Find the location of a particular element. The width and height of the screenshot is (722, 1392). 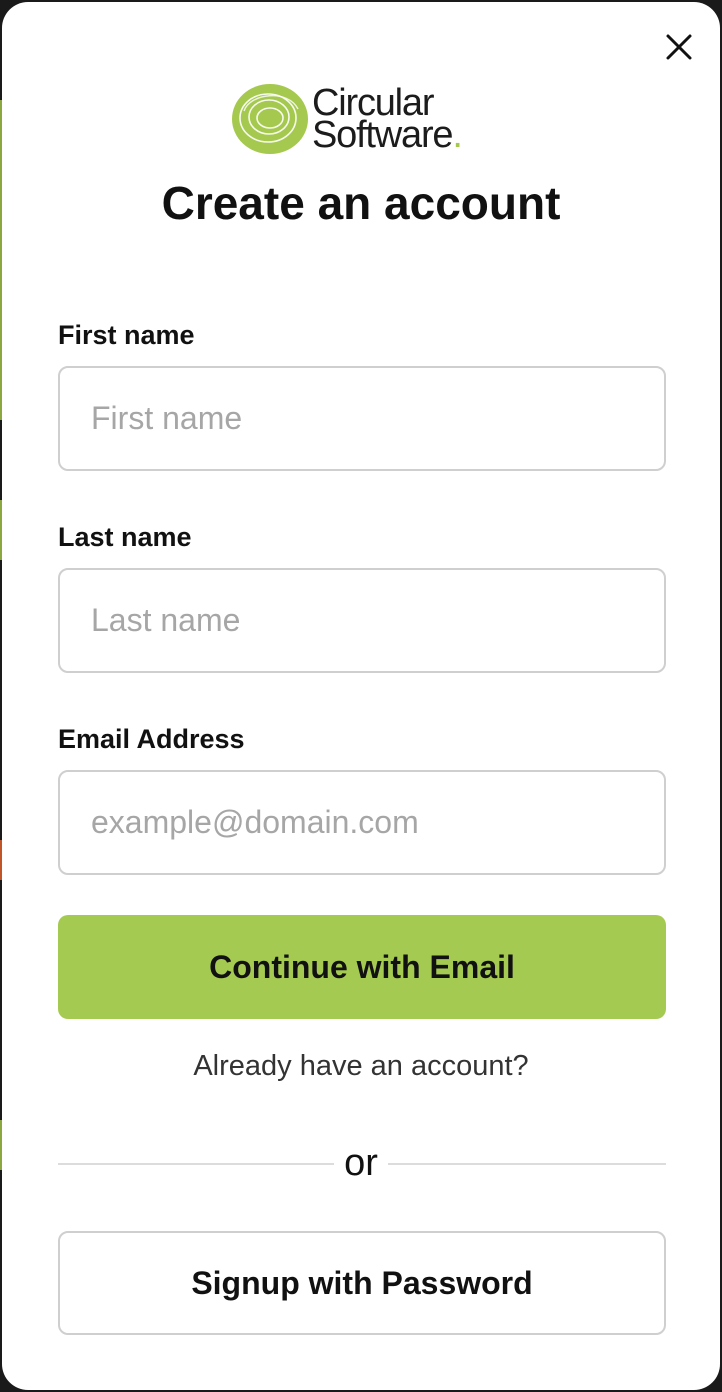

last-name-label: Last name is located at coordinates (125, 537).